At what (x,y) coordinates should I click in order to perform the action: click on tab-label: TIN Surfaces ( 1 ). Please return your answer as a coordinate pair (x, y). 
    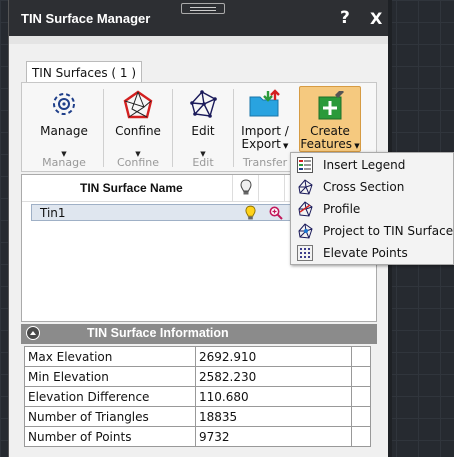
    Looking at the image, I should click on (84, 73).